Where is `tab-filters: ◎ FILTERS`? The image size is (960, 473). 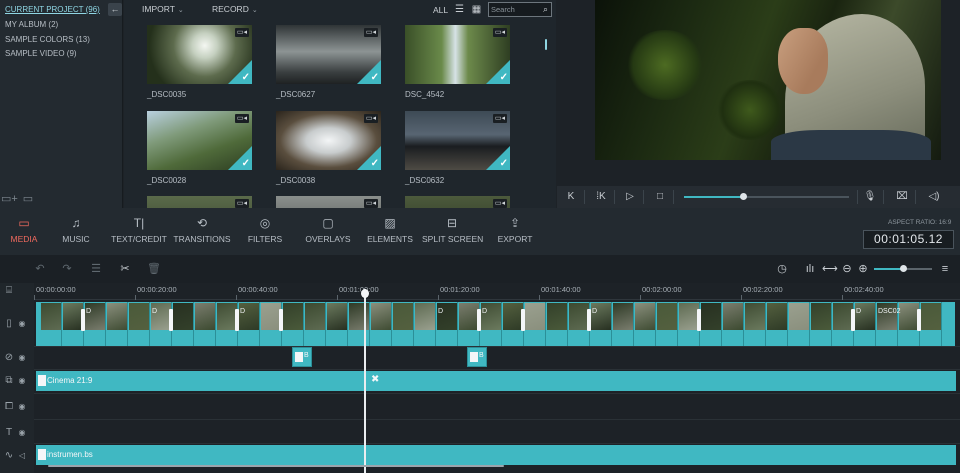
tab-filters: ◎ FILTERS is located at coordinates (265, 231).